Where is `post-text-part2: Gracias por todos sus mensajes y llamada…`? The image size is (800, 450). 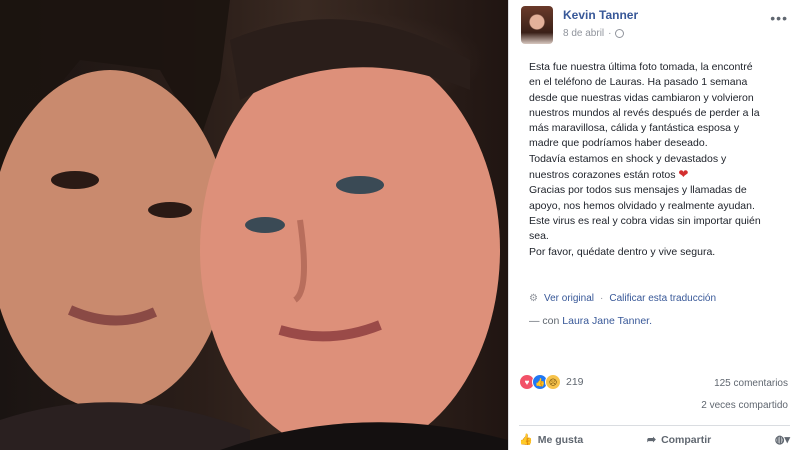
post-text-part2: Gracias por todos sus mensajes y llamada… is located at coordinates (645, 221).